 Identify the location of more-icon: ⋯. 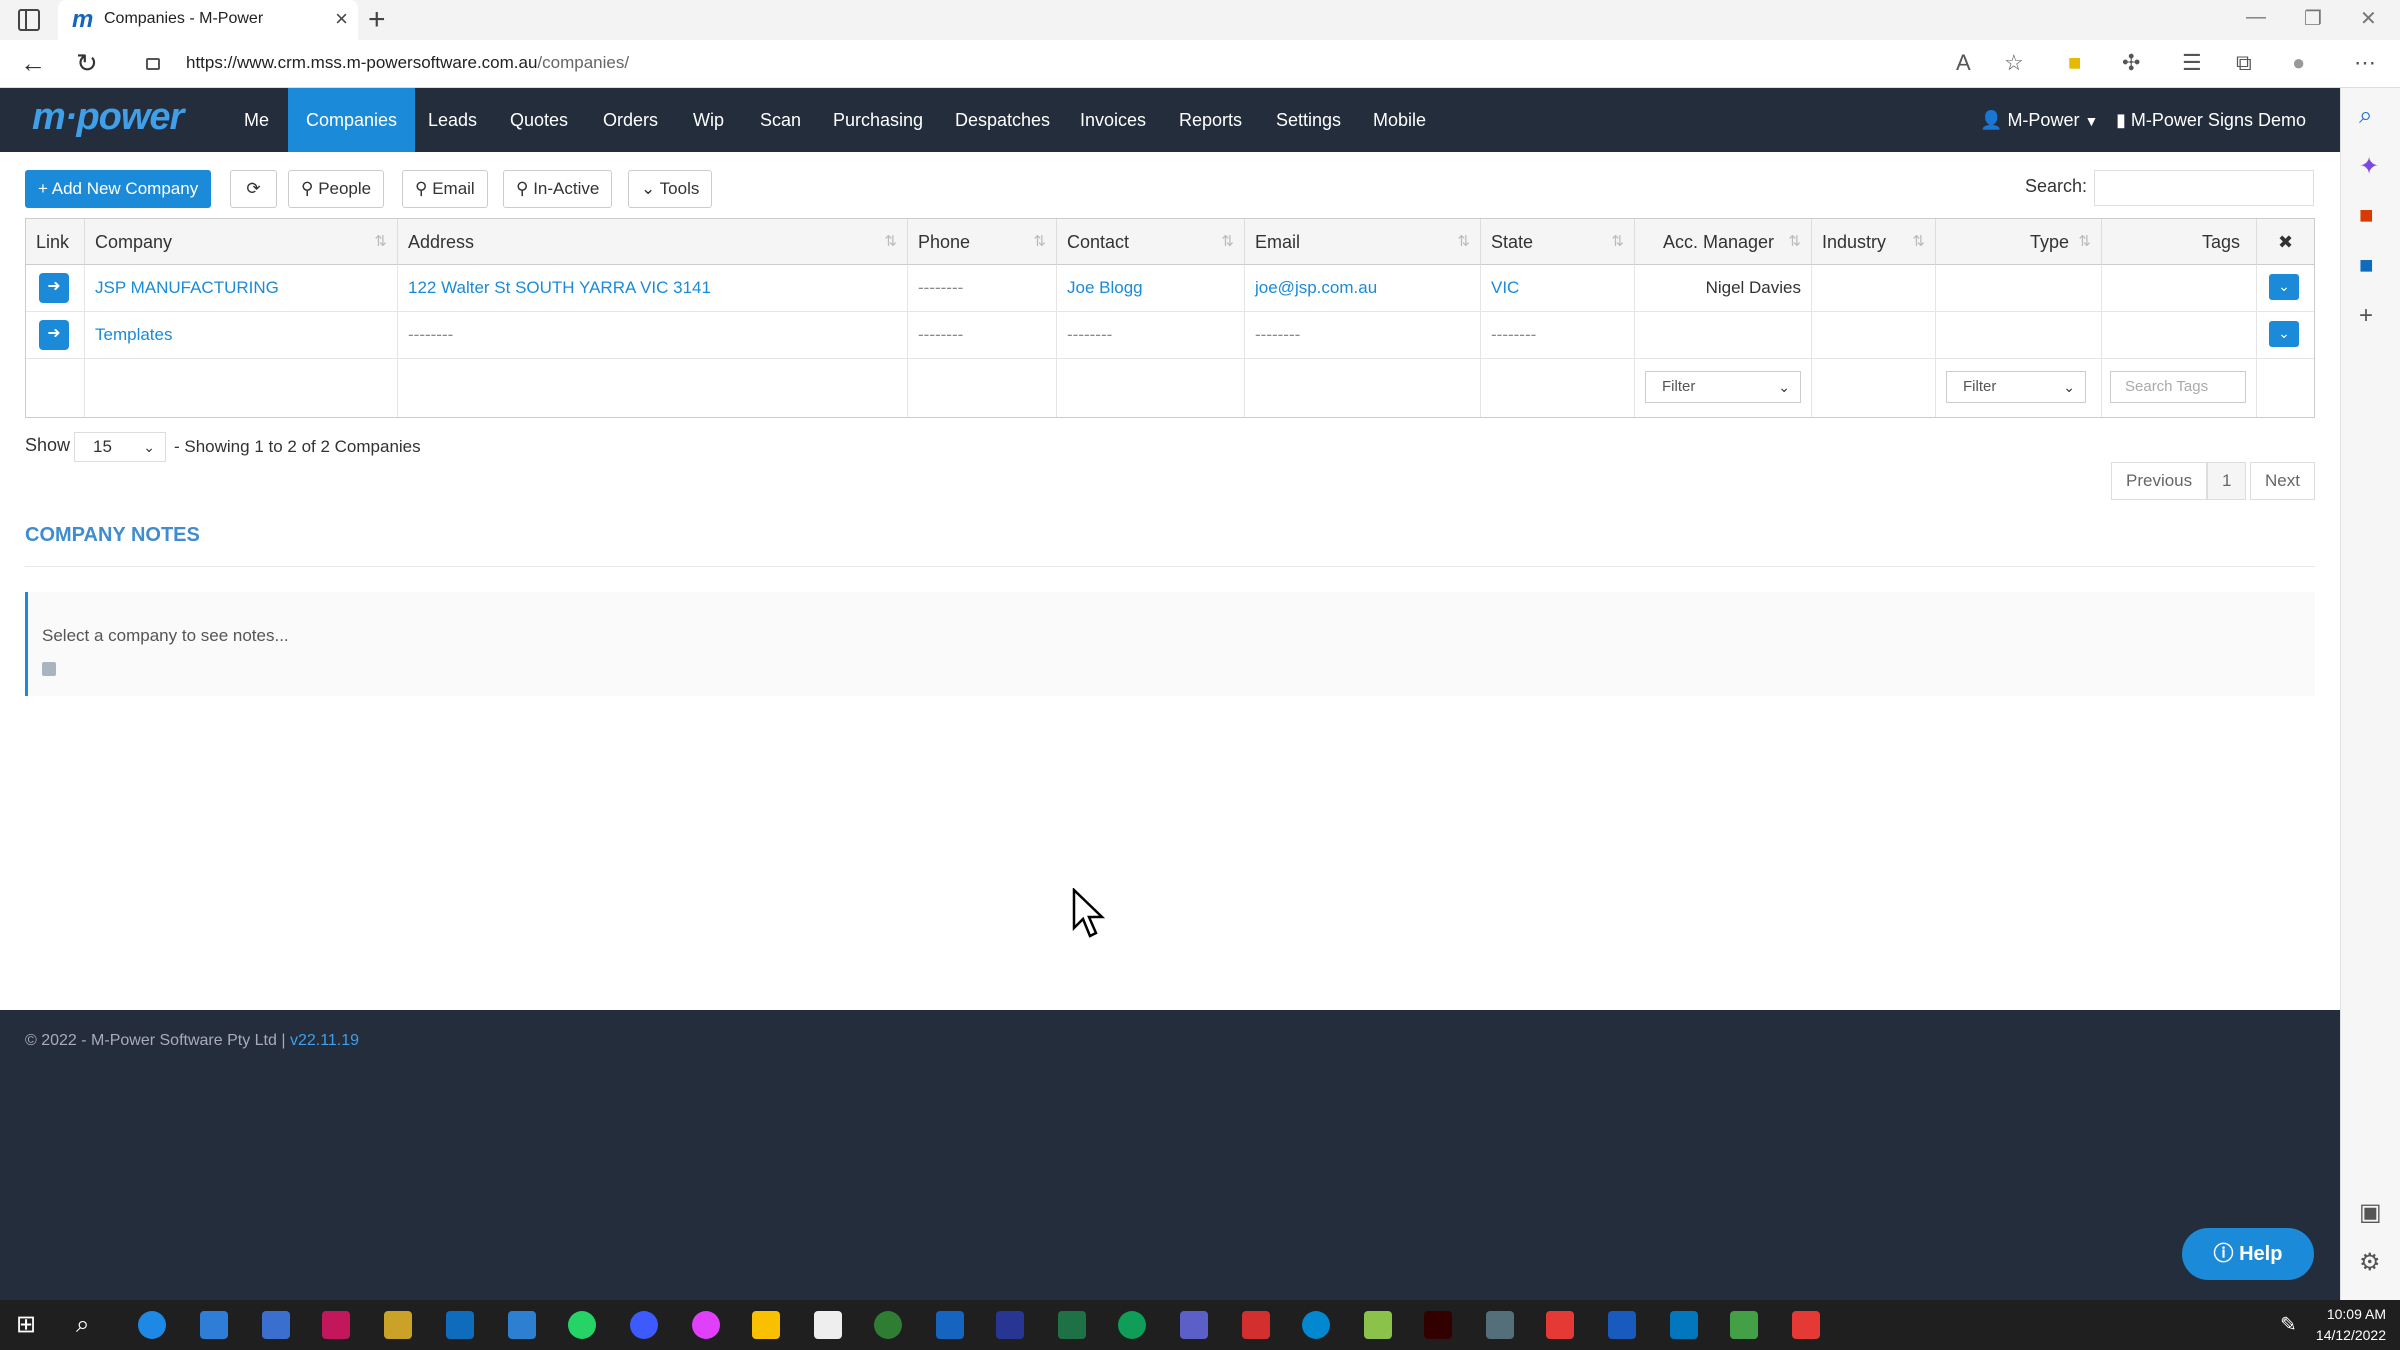
(2365, 63).